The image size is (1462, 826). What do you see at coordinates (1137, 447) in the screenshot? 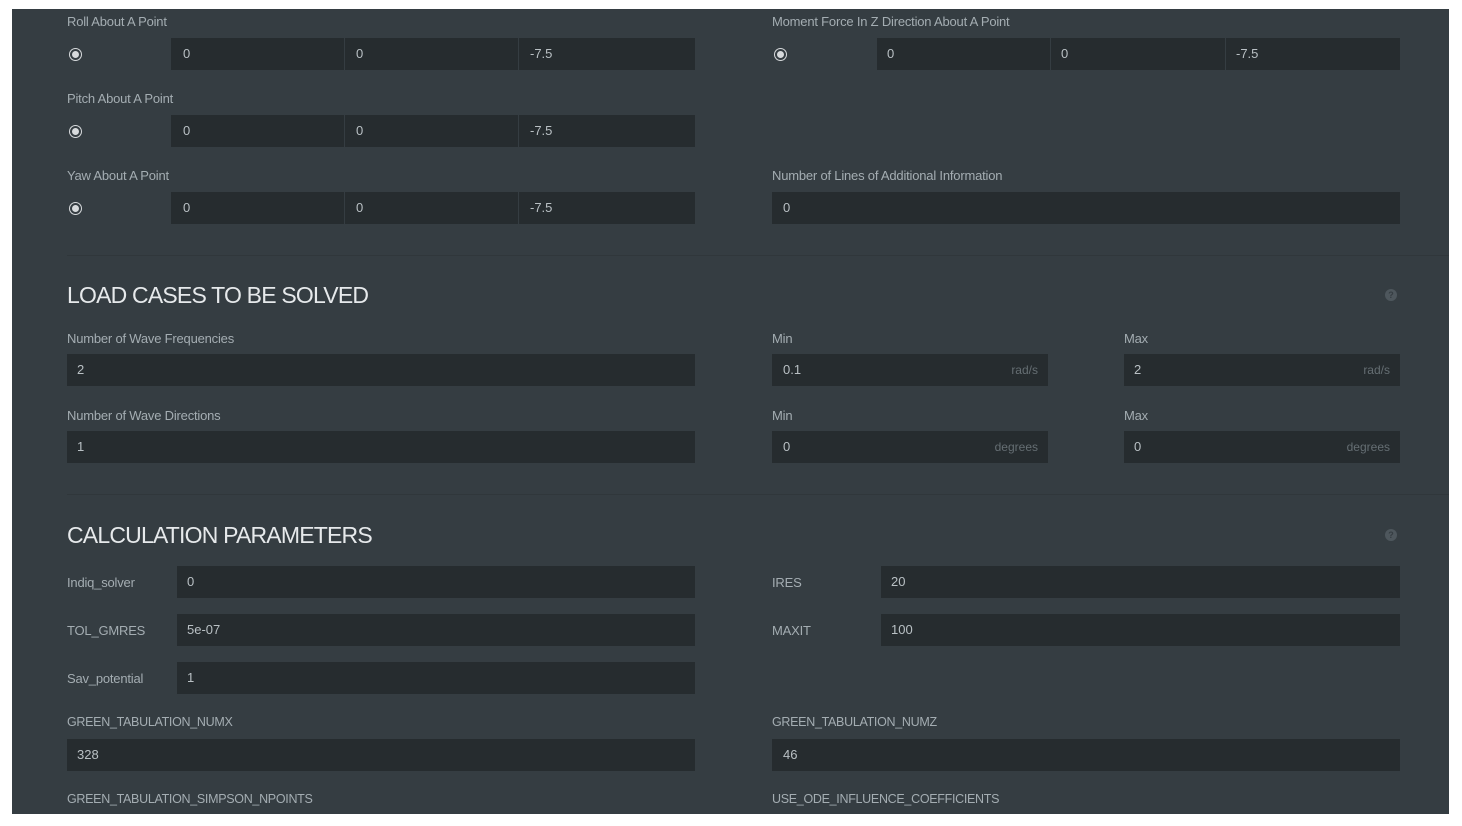
I see `direction-max-value: 0` at bounding box center [1137, 447].